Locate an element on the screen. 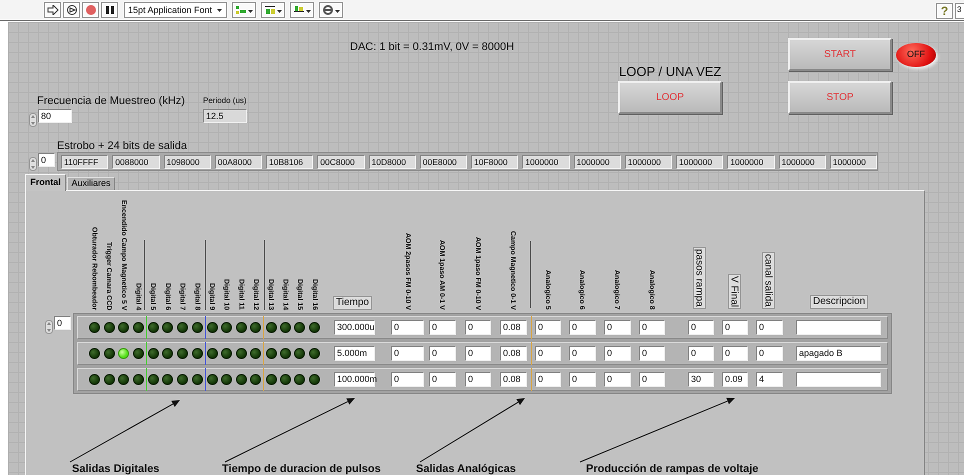 The width and height of the screenshot is (964, 475). value-field: 30 is located at coordinates (701, 379).